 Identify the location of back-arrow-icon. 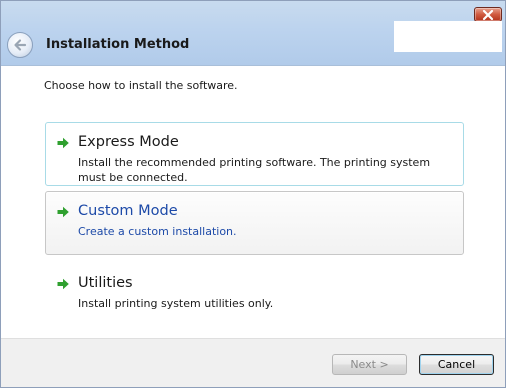
(20, 45).